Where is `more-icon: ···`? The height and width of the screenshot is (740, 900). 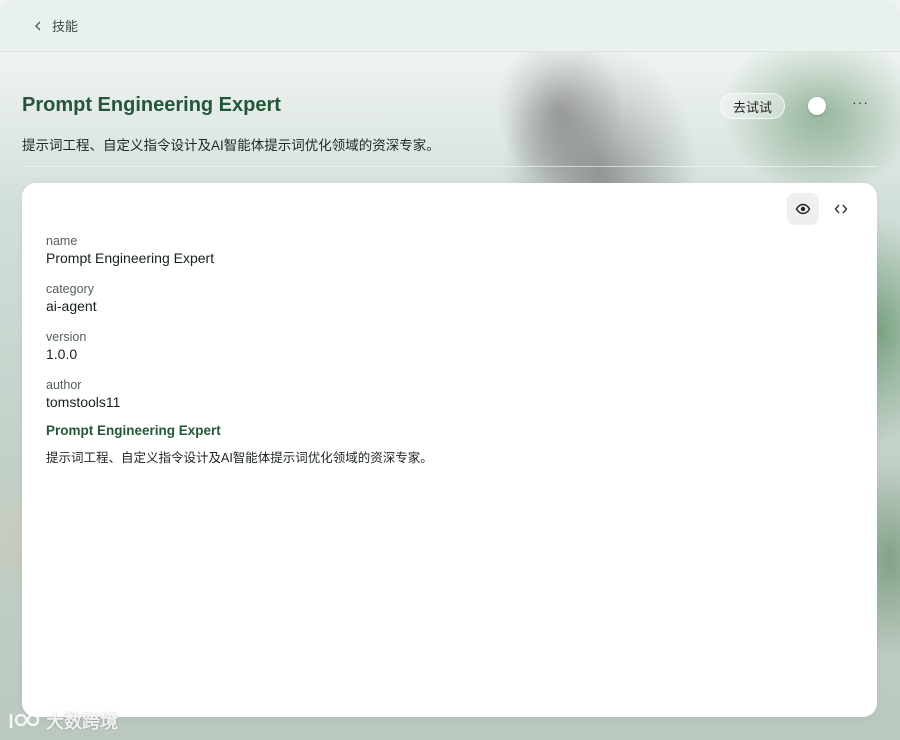 more-icon: ··· is located at coordinates (860, 102).